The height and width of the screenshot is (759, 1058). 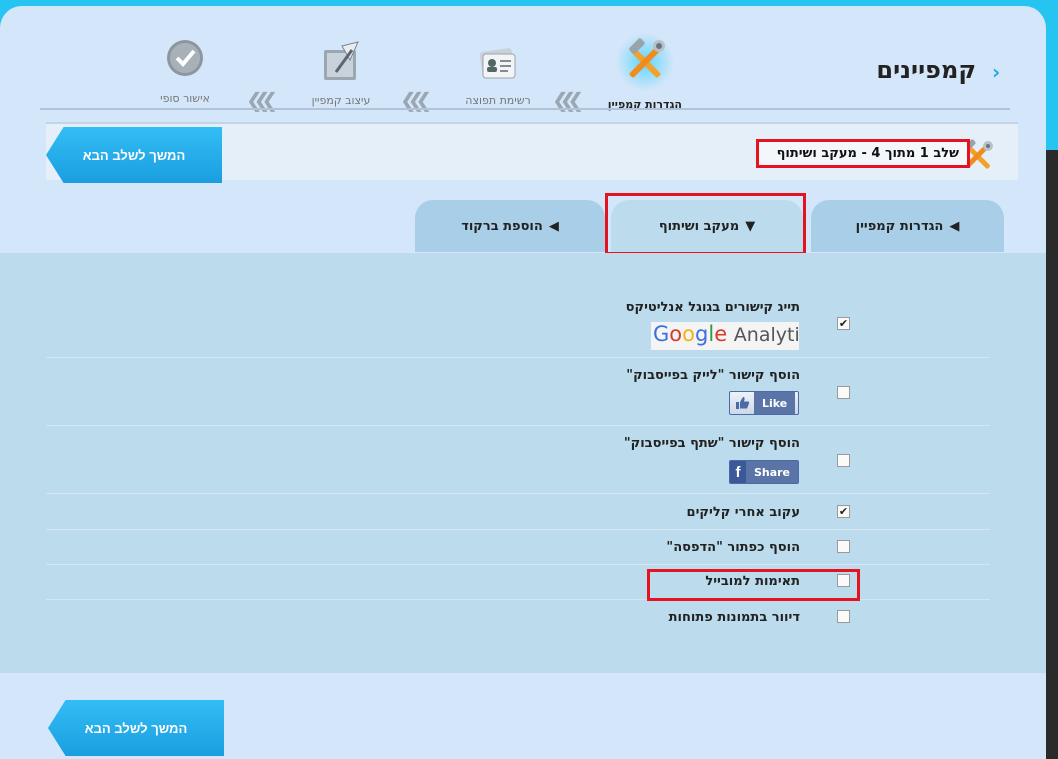 What do you see at coordinates (863, 153) in the screenshot?
I see `step-info-text: שלב 1 מתוך 4 - מעקב ושיתוף` at bounding box center [863, 153].